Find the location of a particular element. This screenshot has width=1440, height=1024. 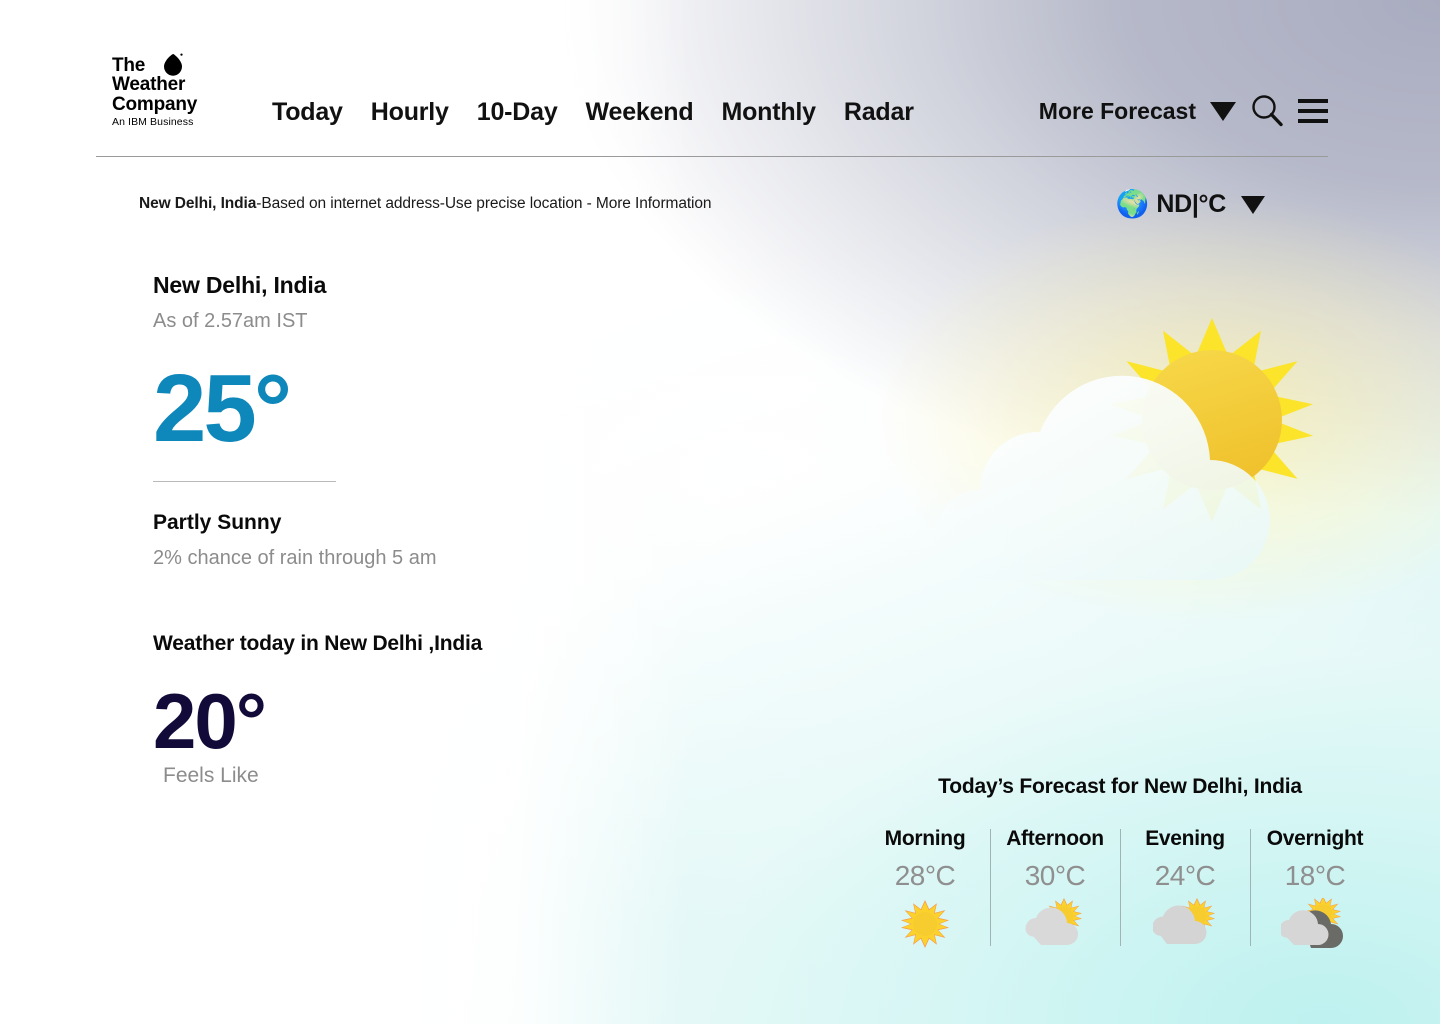

forecast-period-temp: 30°C is located at coordinates (1055, 875).